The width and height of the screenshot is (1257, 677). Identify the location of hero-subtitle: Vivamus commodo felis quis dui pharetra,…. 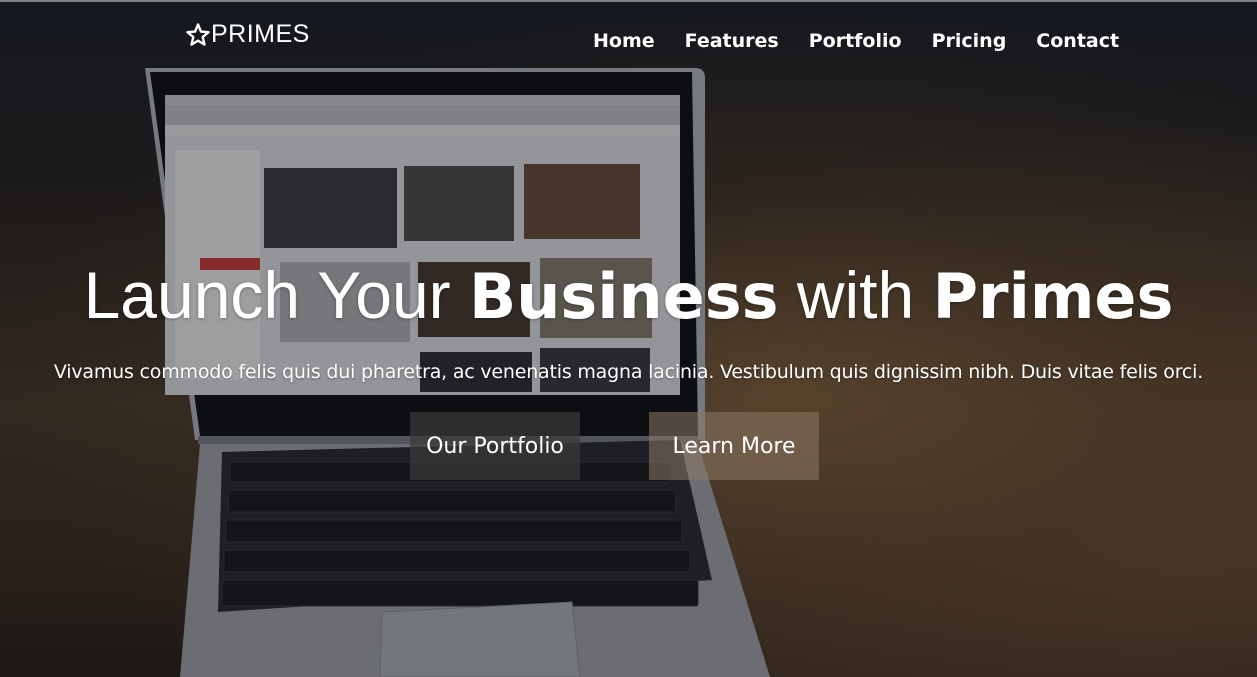
(628, 372).